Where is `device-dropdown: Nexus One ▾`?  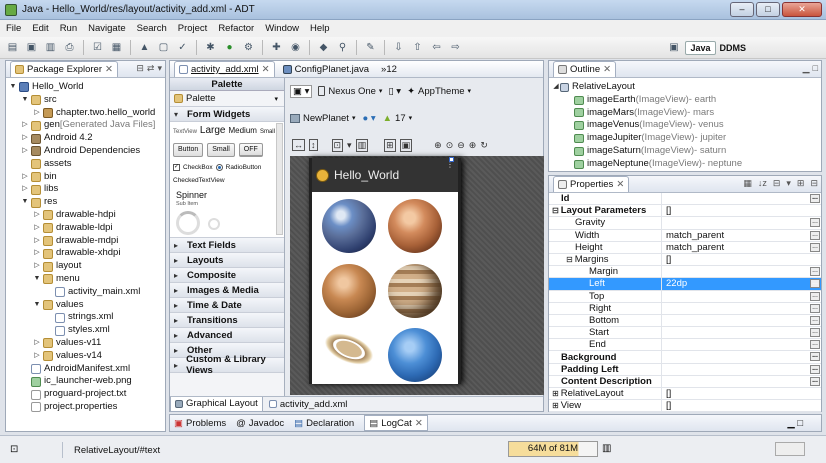
device-dropdown: Nexus One ▾ is located at coordinates (350, 91).